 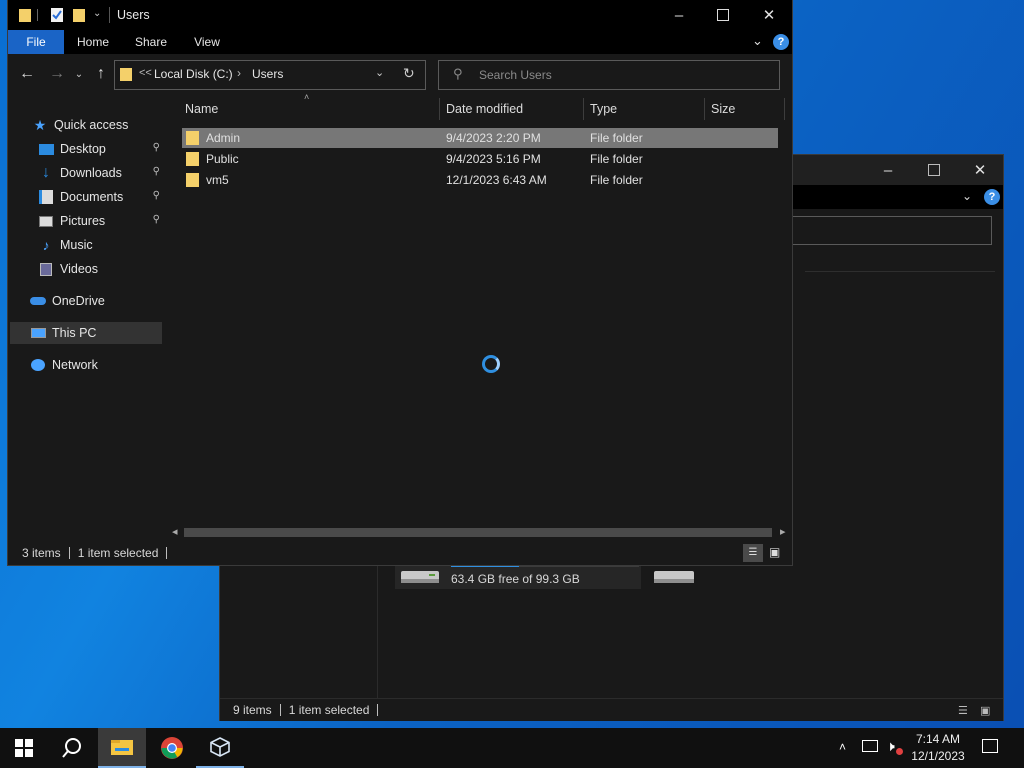 I want to click on back-tiles-view-icon: ▣, so click(x=985, y=710).